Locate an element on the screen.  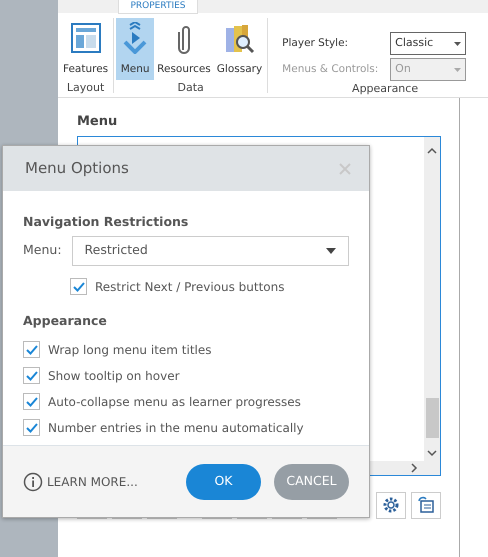
checkbox-label: Restrict Next / Previous buttons is located at coordinates (190, 287).